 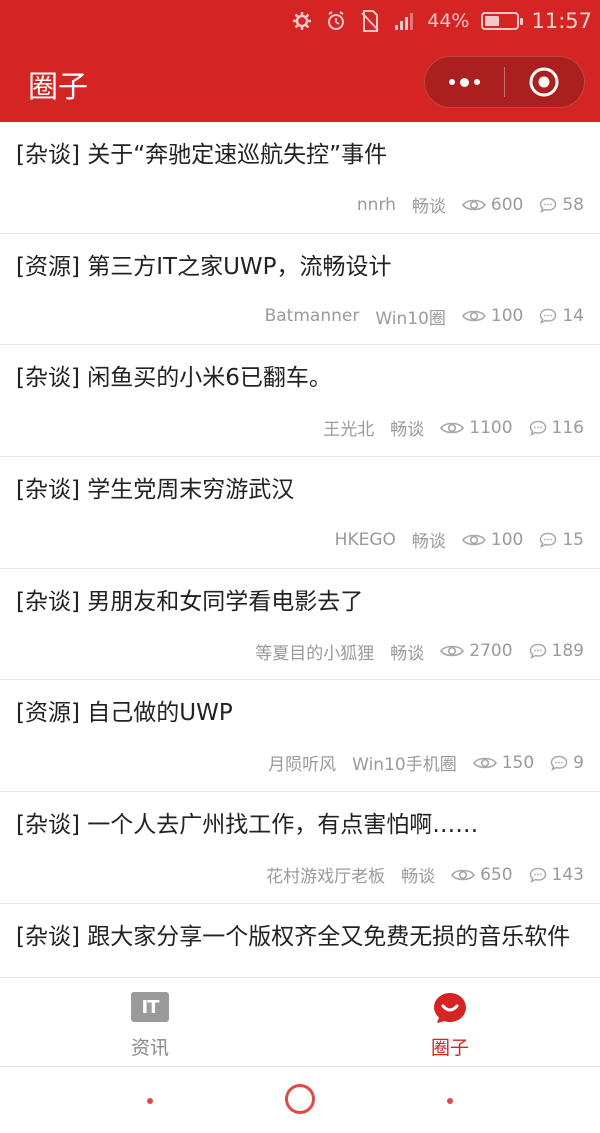 I want to click on tab-label: 圈子, so click(x=449, y=1048).